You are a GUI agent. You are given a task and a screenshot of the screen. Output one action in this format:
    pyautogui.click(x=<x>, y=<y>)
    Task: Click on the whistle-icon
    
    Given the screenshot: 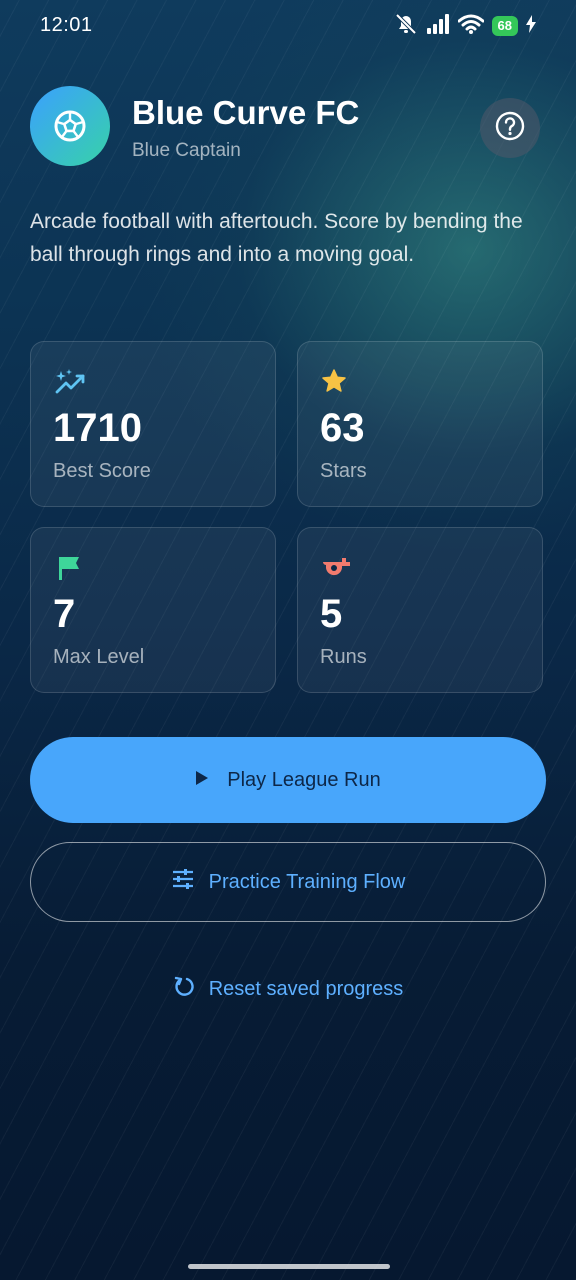 What is the action you would take?
    pyautogui.click(x=337, y=568)
    